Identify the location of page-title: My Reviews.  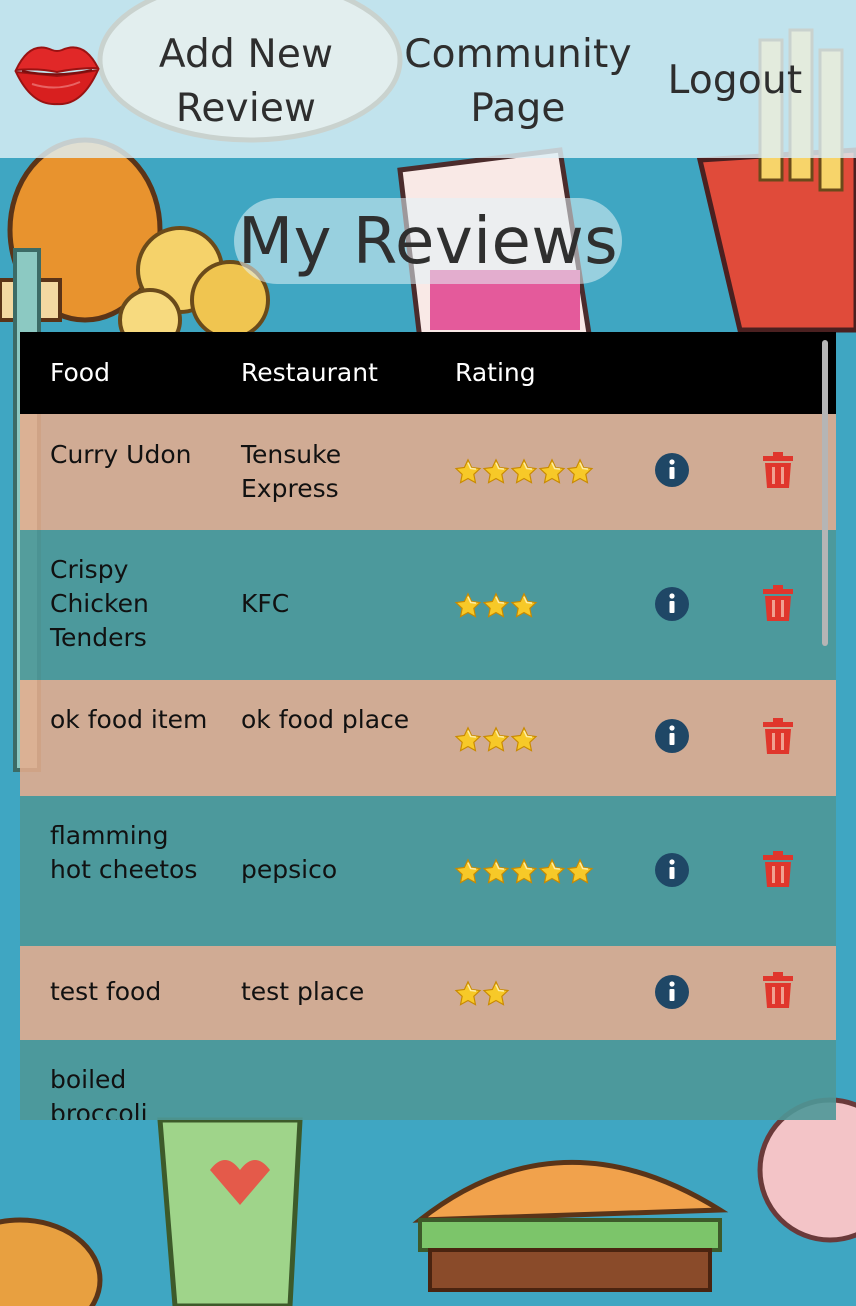
(428, 242).